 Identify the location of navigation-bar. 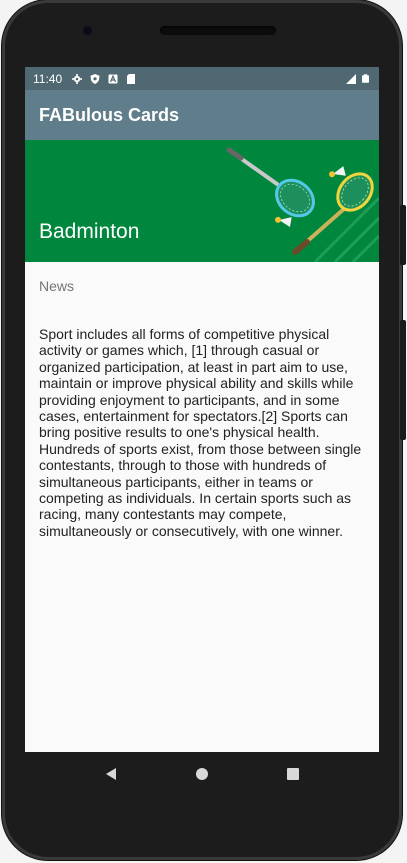
(202, 774).